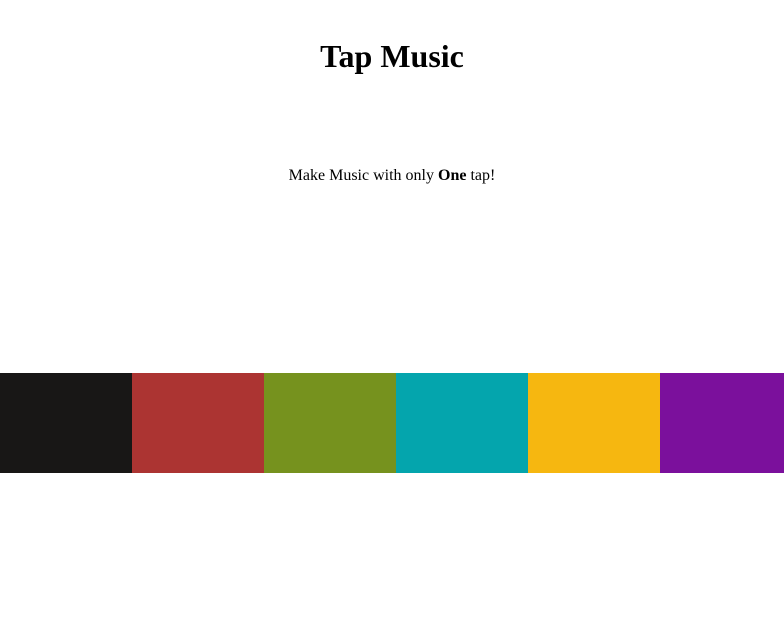 This screenshot has height=620, width=784. Describe the element at coordinates (722, 423) in the screenshot. I see `pad-purple` at that location.